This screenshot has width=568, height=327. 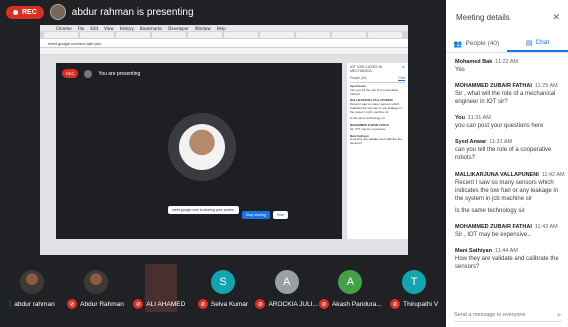 What do you see at coordinates (102, 304) in the screenshot?
I see `participant-name: Abdur Rahman` at bounding box center [102, 304].